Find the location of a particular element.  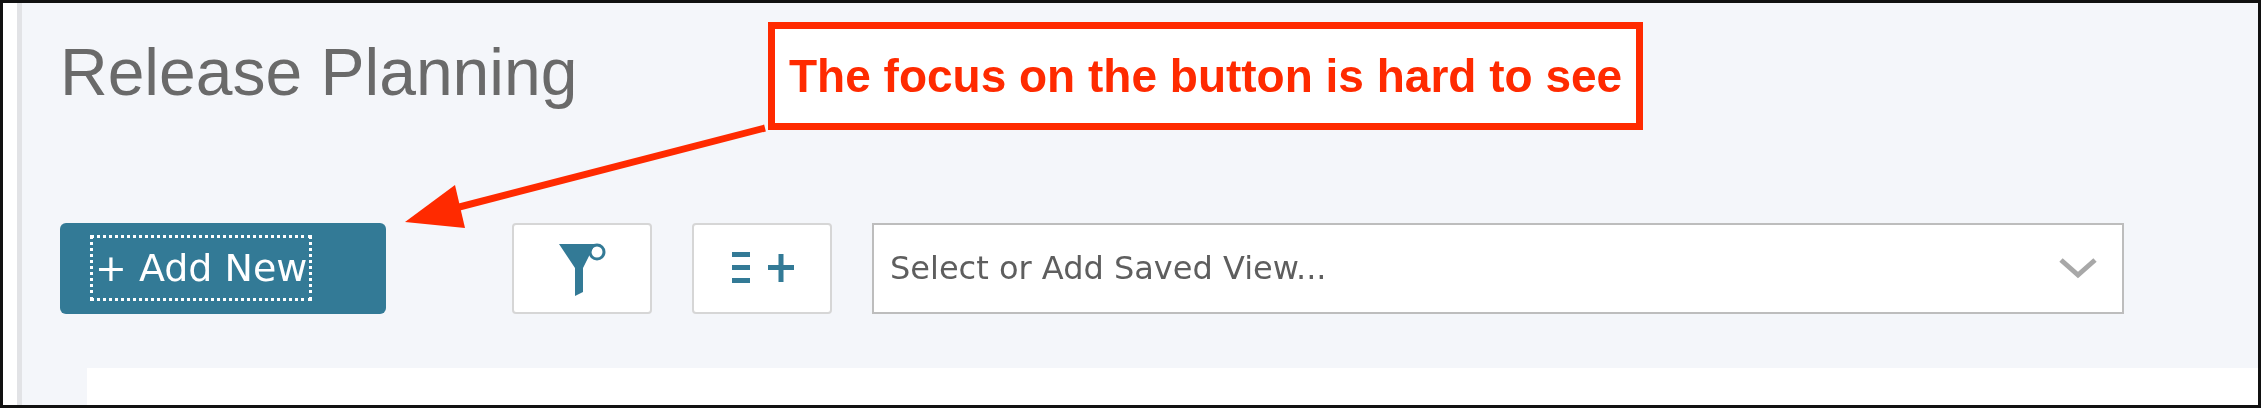

annotation-callout: The focus on the button is hard to see is located at coordinates (1206, 76).